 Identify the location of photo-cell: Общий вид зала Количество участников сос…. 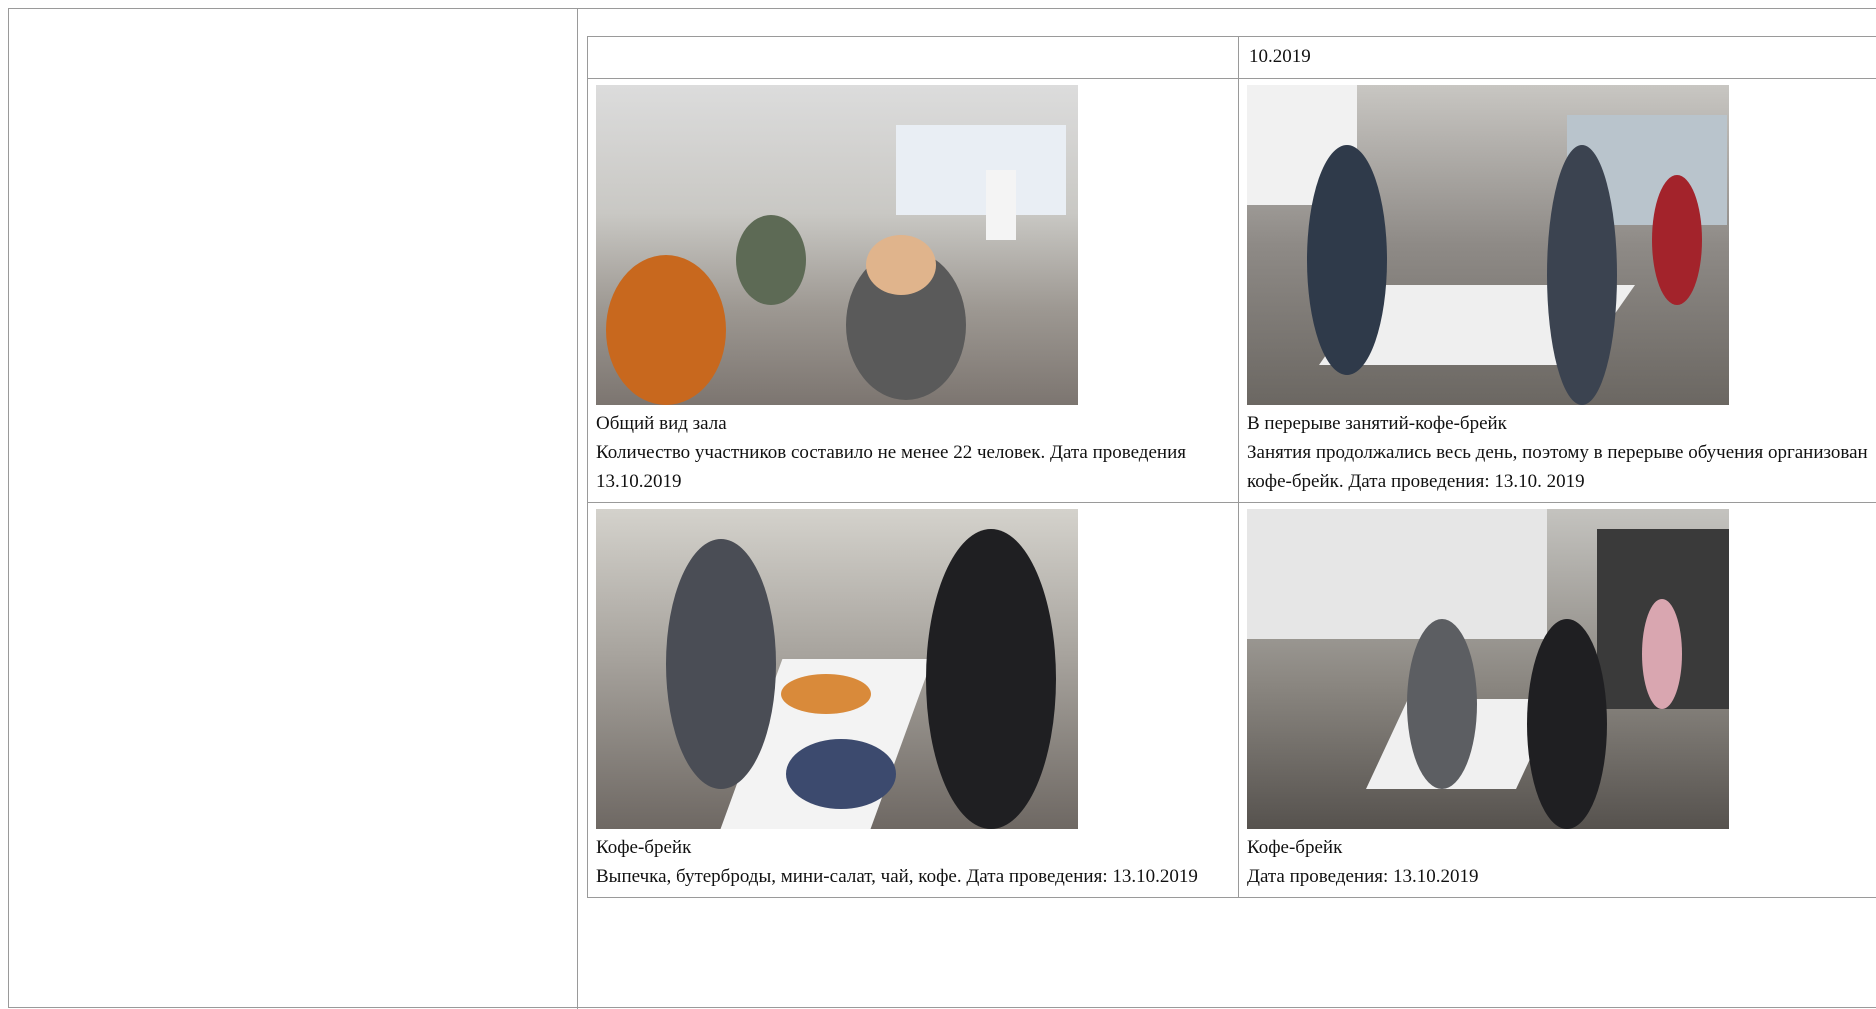
(913, 291).